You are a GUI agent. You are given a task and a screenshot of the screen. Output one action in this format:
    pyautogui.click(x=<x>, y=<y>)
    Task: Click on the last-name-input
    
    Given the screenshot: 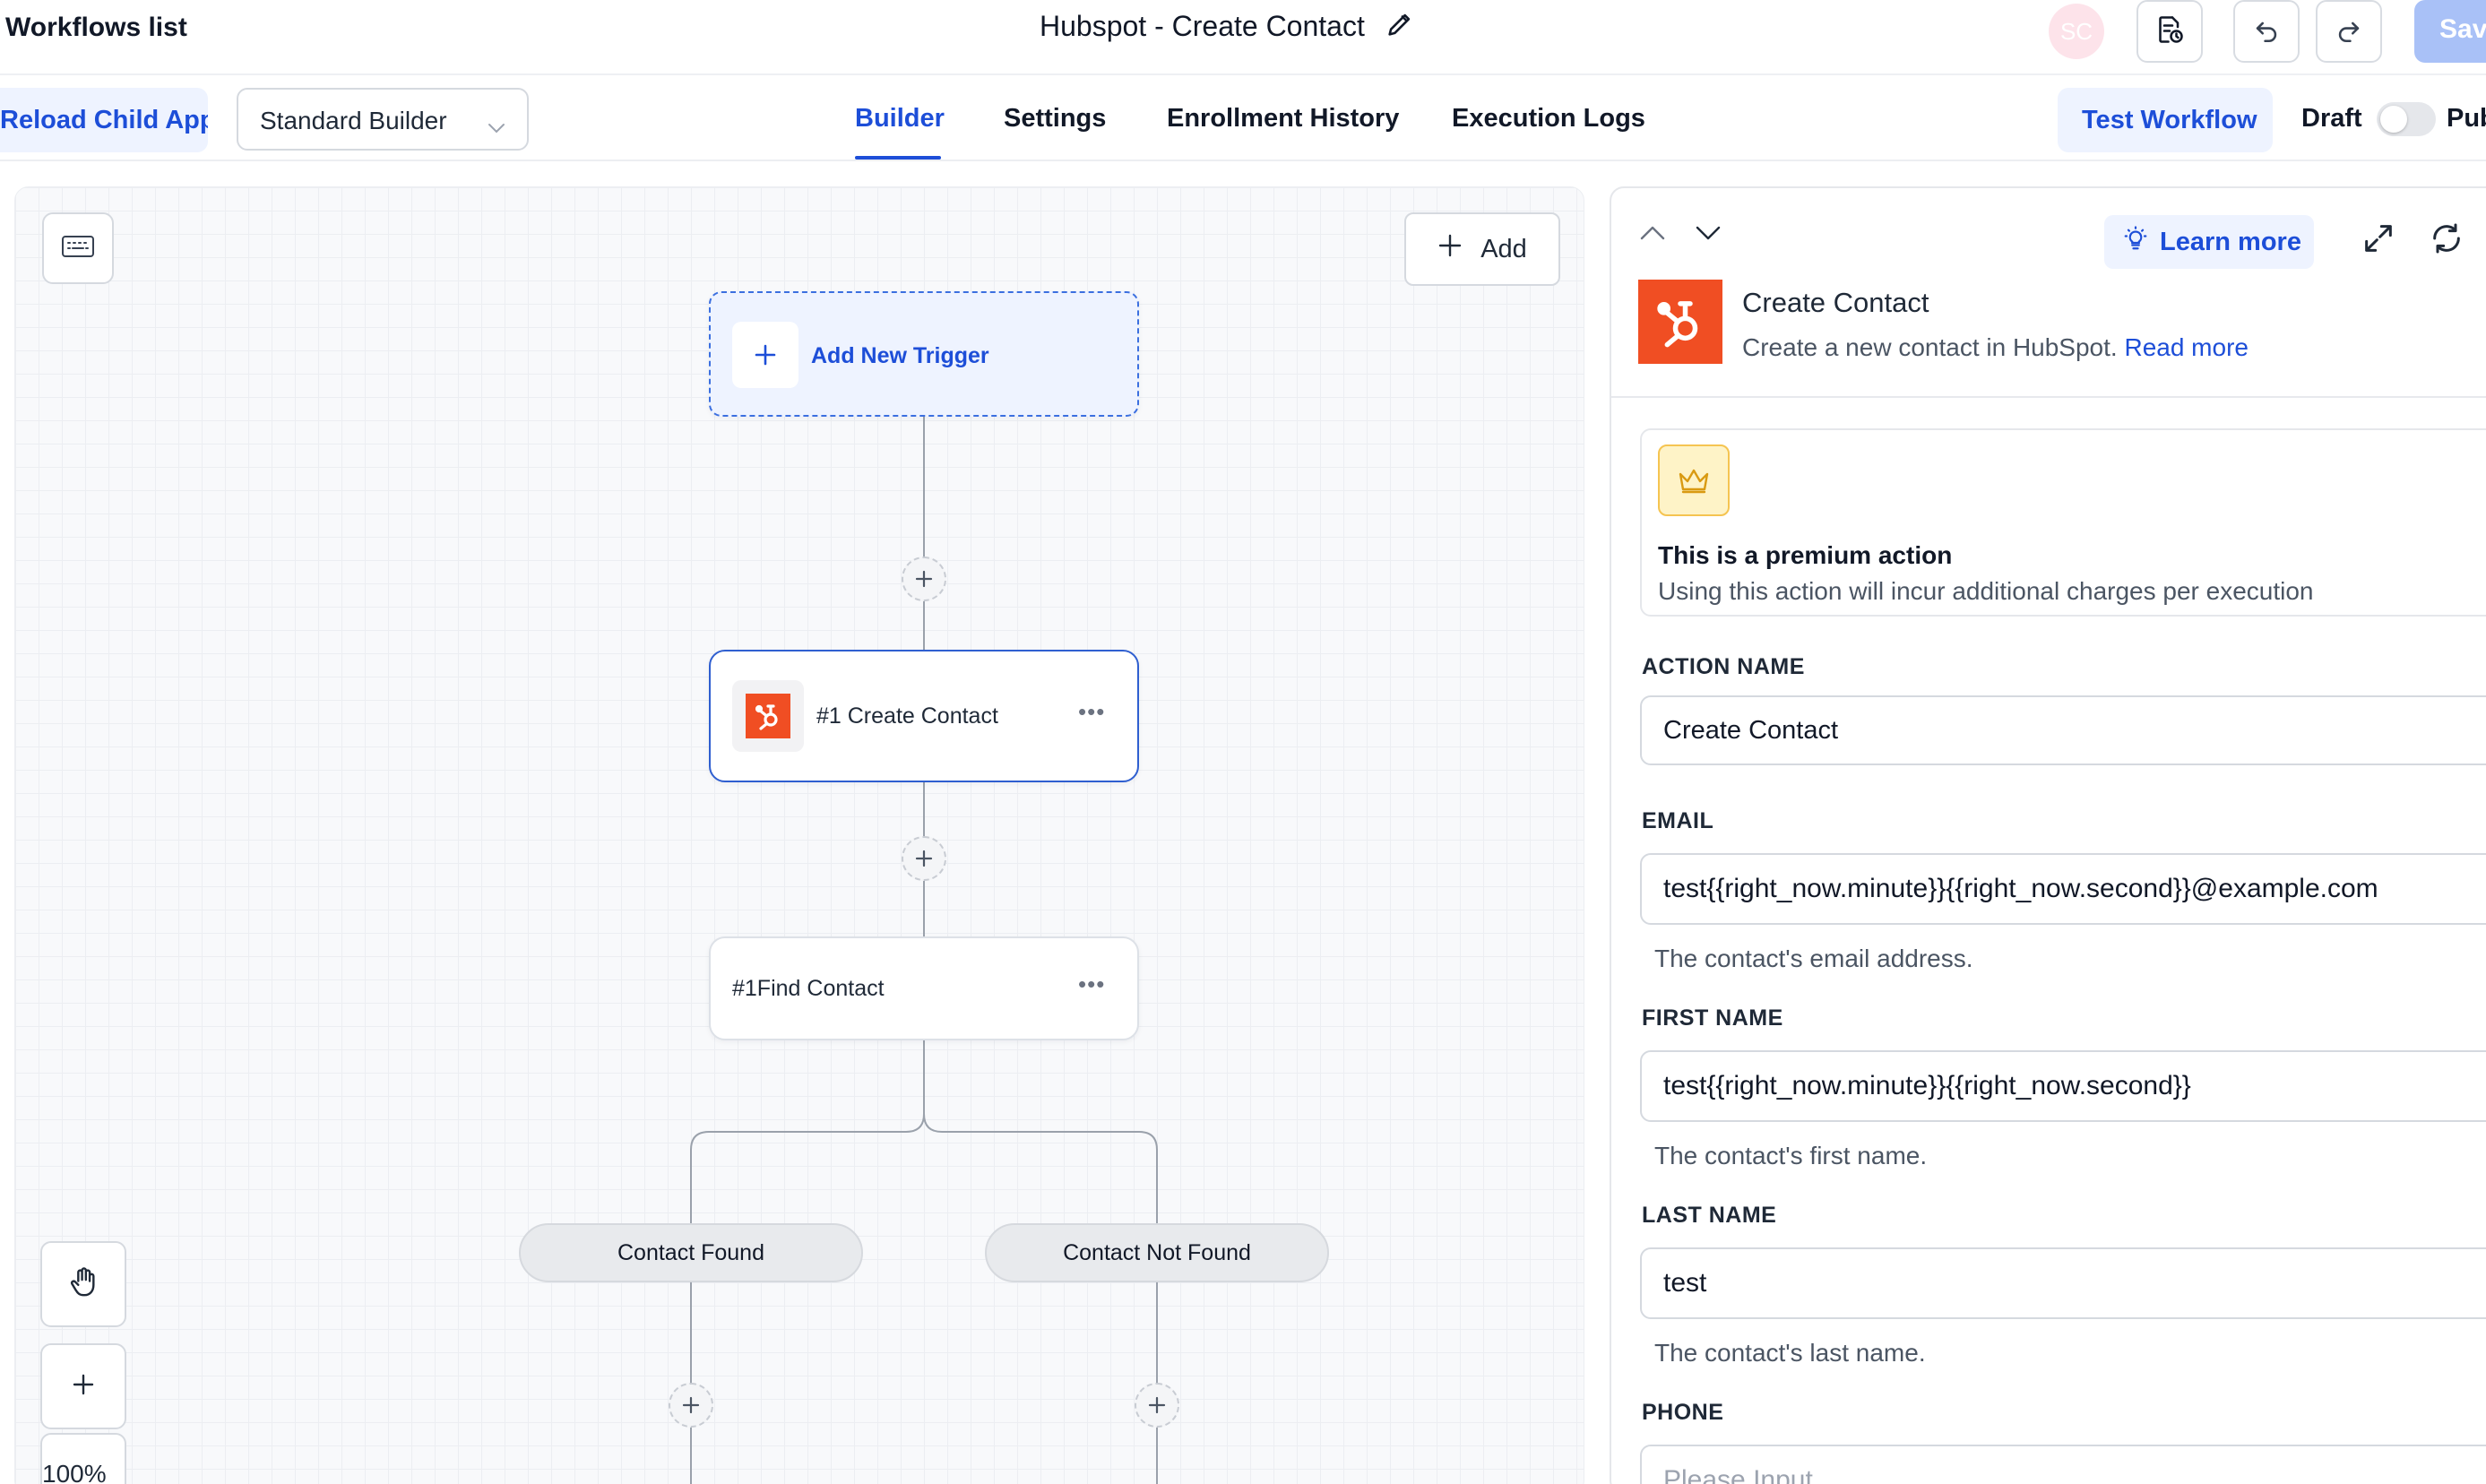 What is the action you would take?
    pyautogui.click(x=2063, y=1283)
    